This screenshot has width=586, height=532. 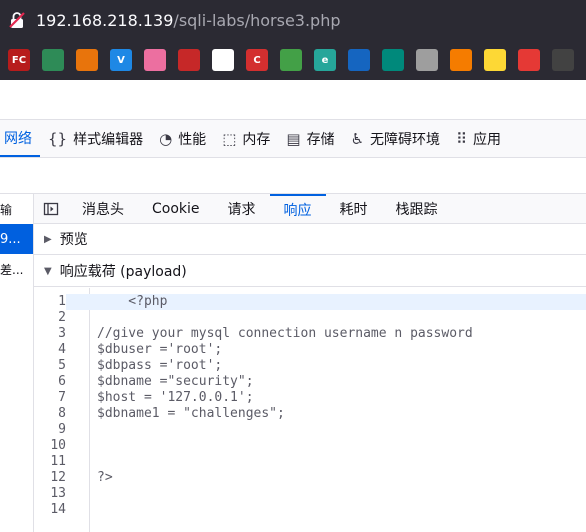 What do you see at coordinates (310, 239) in the screenshot?
I see `preview-section-header: ▶ 预览` at bounding box center [310, 239].